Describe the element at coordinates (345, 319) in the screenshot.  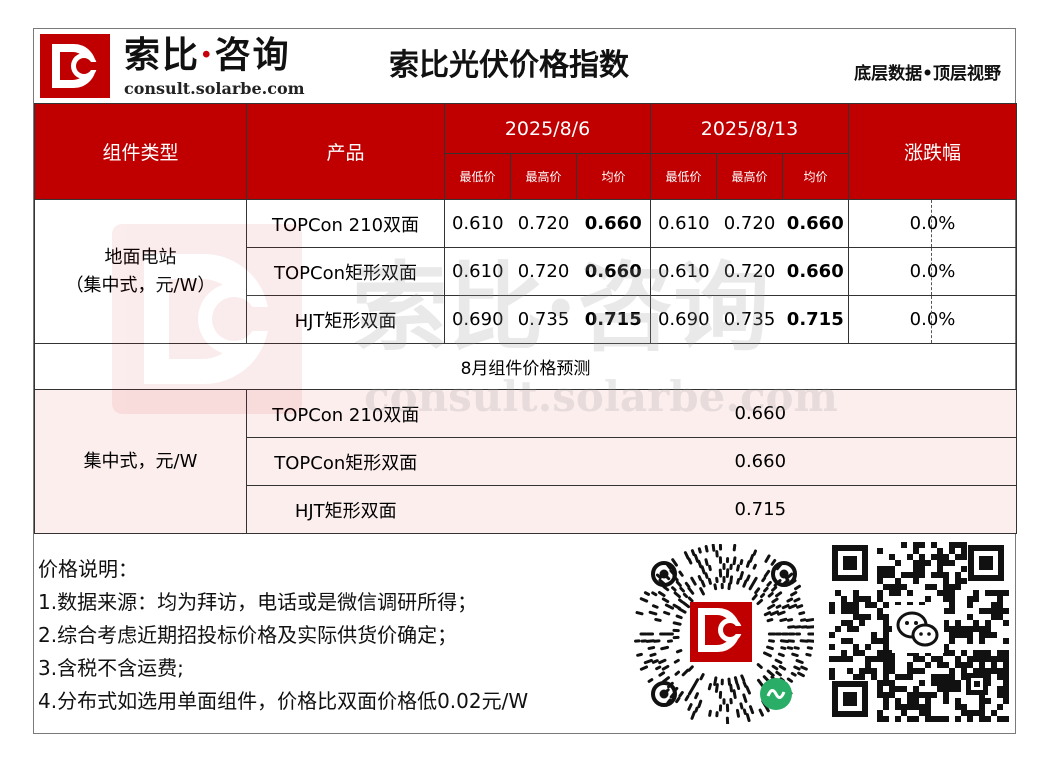
I see `product-name: HJT矩形双面` at that location.